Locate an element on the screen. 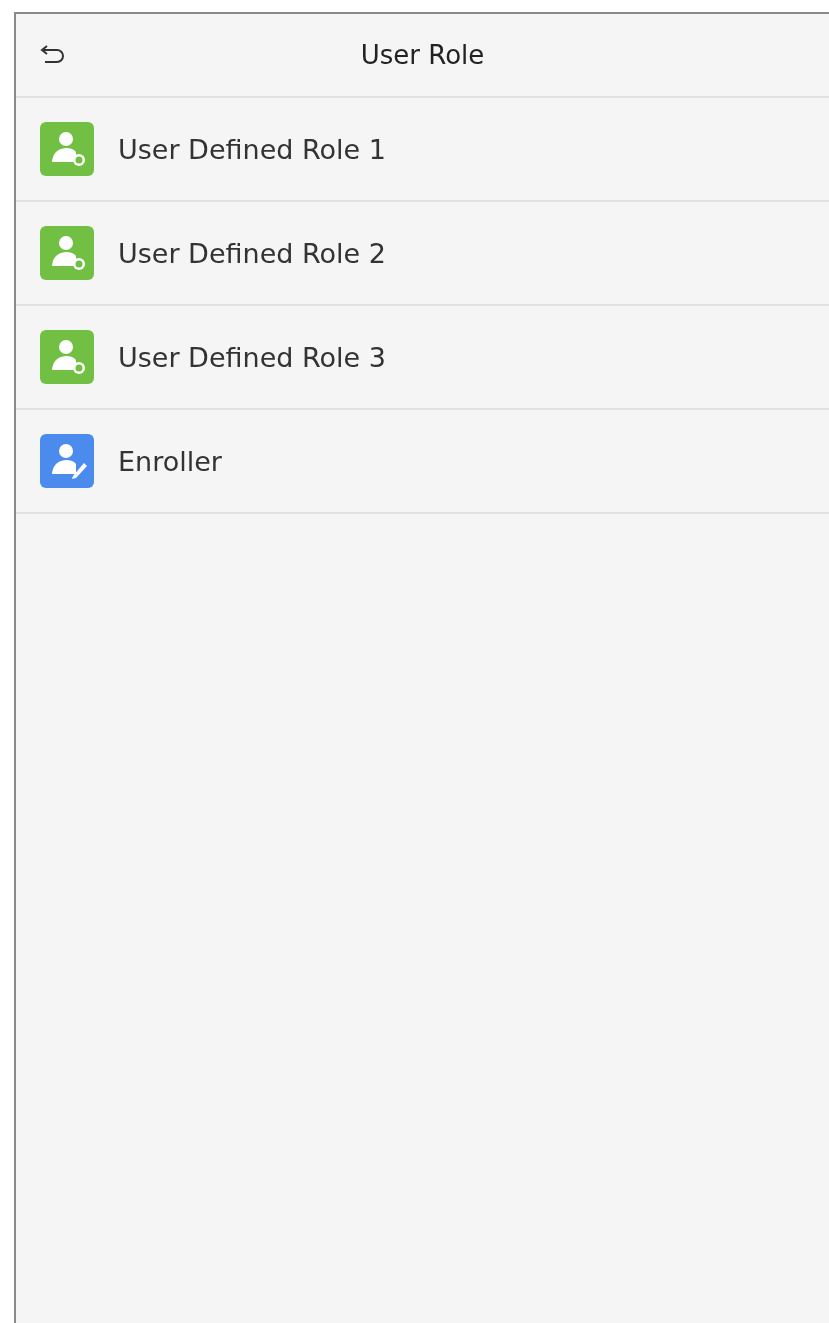 The width and height of the screenshot is (829, 1323). role-item: User Defined Role 1 is located at coordinates (422, 150).